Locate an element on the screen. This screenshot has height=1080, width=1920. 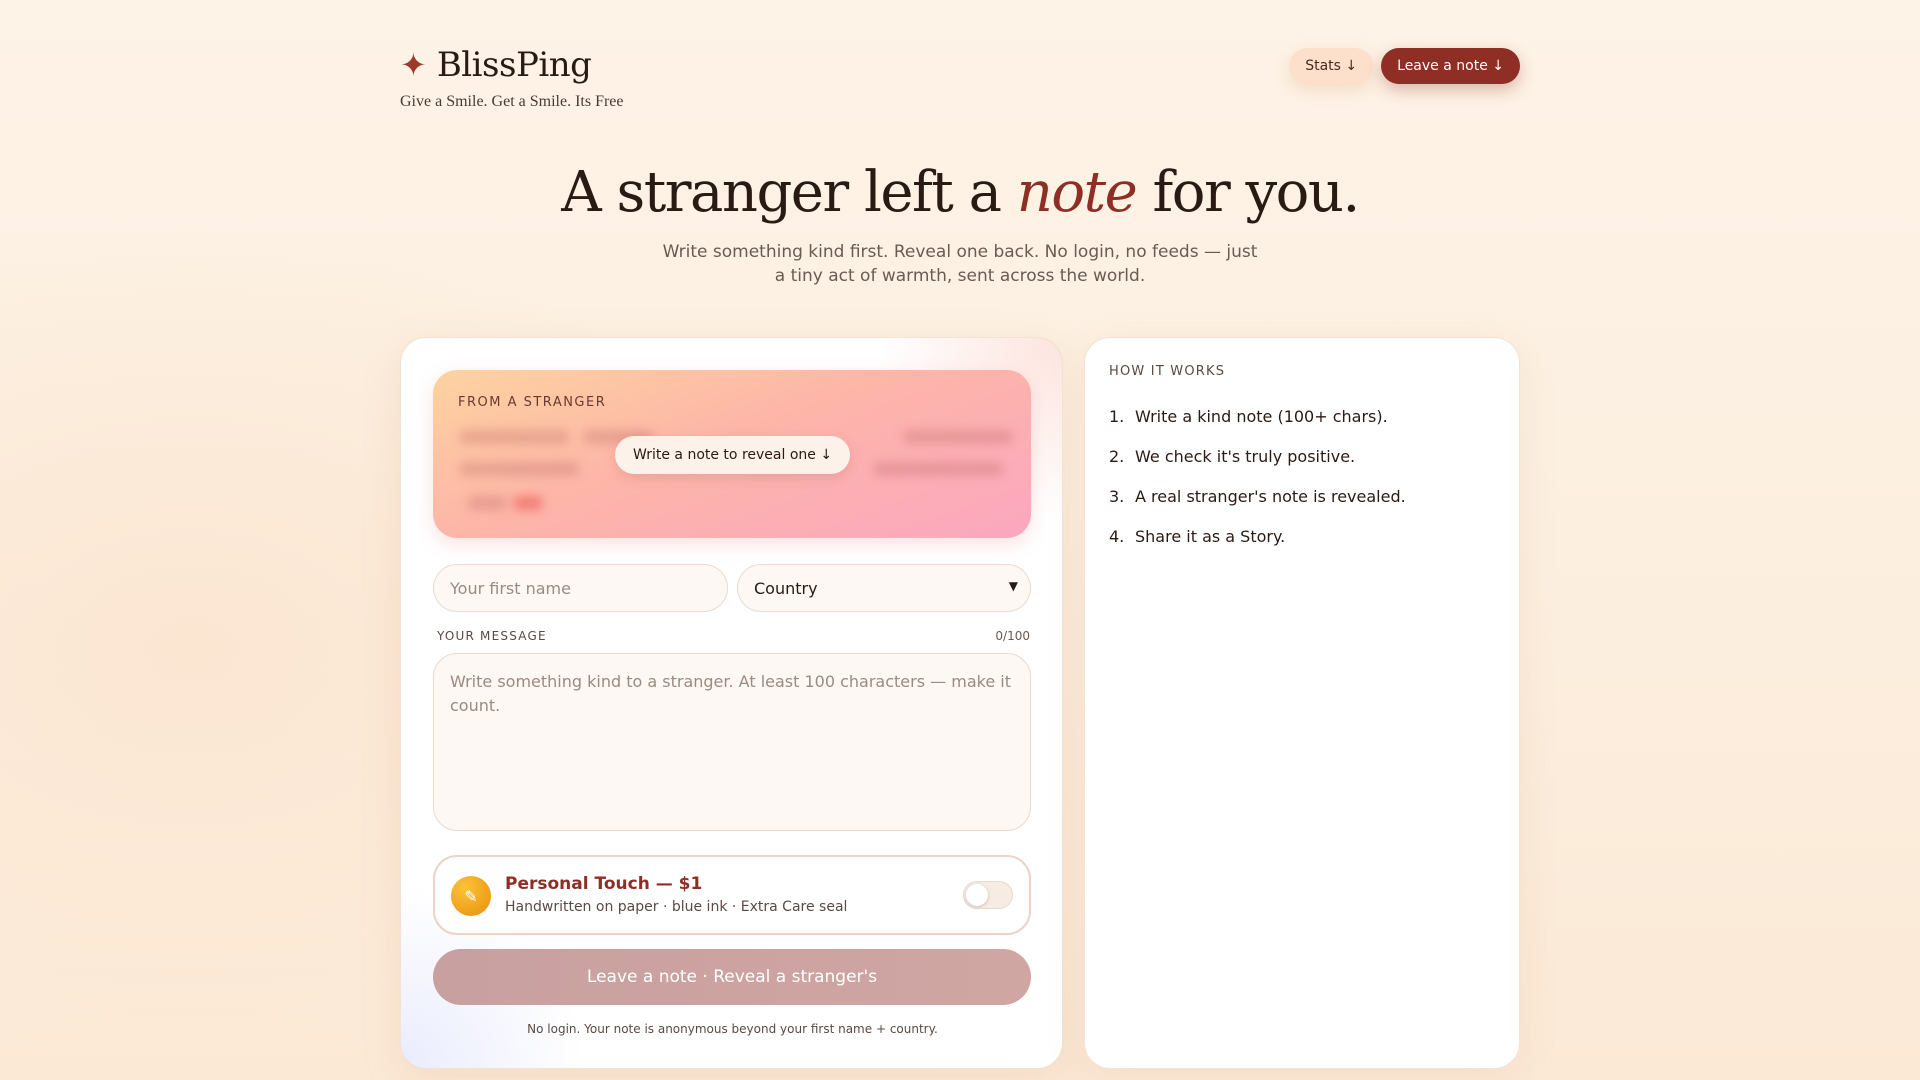
toggle-knob is located at coordinates (977, 895).